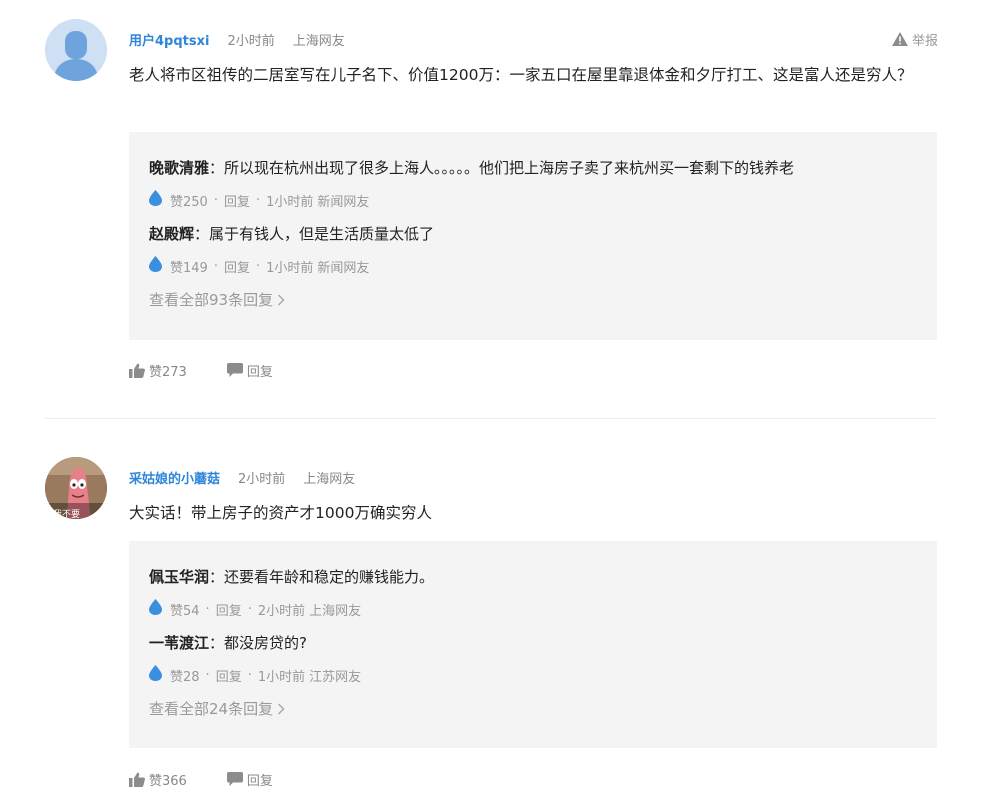 The width and height of the screenshot is (1000, 811). I want to click on reply-text: 赵殿辉：属于有钱人，但是生活质量太低了, so click(539, 234).